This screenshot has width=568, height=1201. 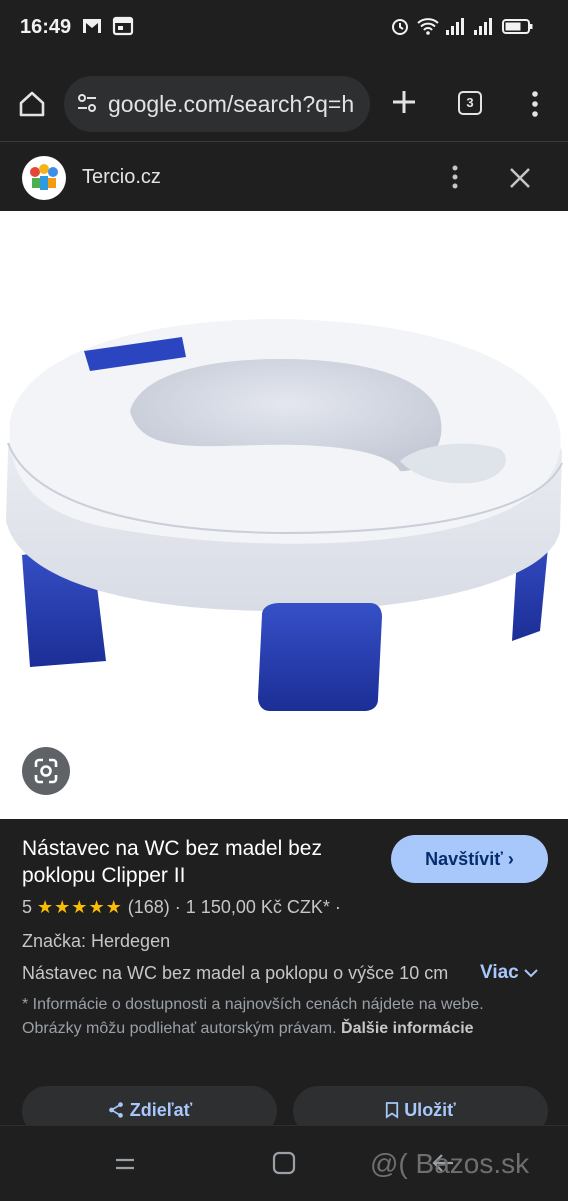 What do you see at coordinates (284, 29) in the screenshot?
I see `status-bar: 16:49` at bounding box center [284, 29].